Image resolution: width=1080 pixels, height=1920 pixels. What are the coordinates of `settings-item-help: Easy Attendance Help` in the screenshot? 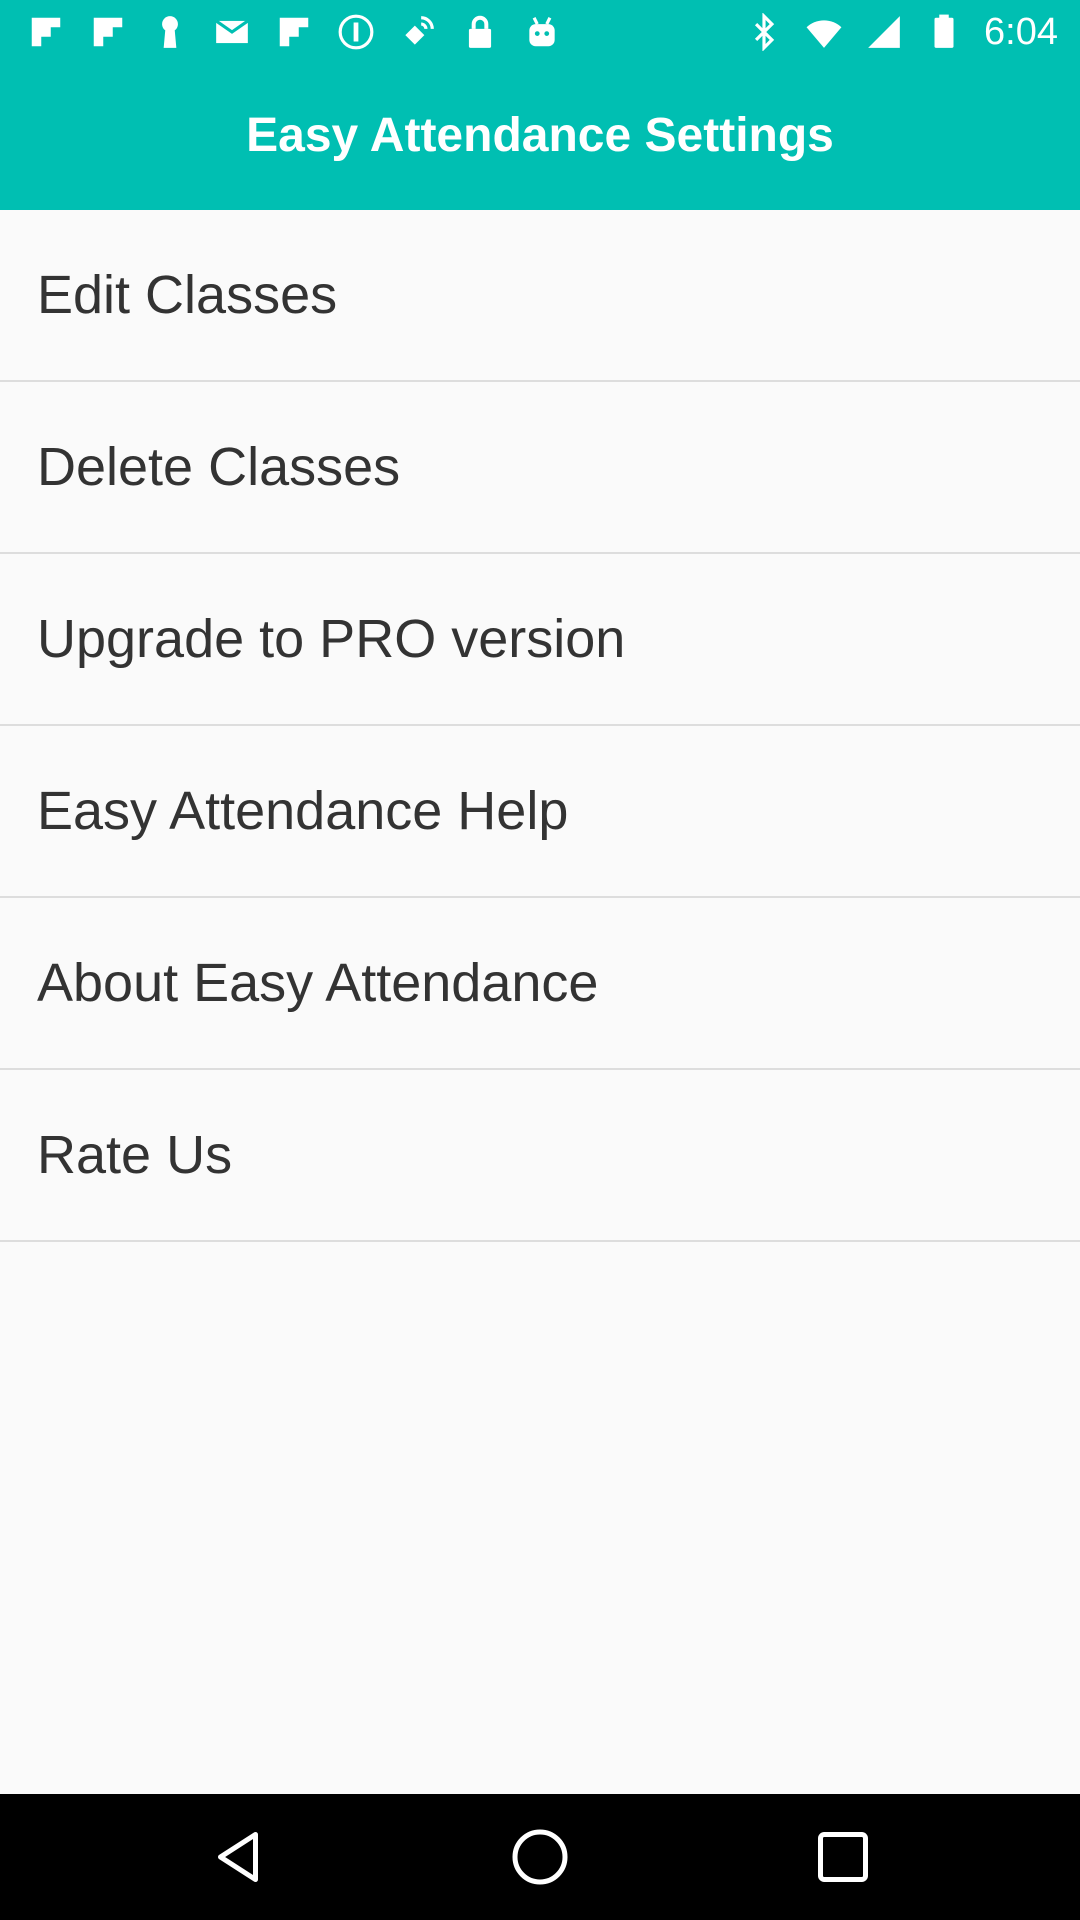 It's located at (540, 812).